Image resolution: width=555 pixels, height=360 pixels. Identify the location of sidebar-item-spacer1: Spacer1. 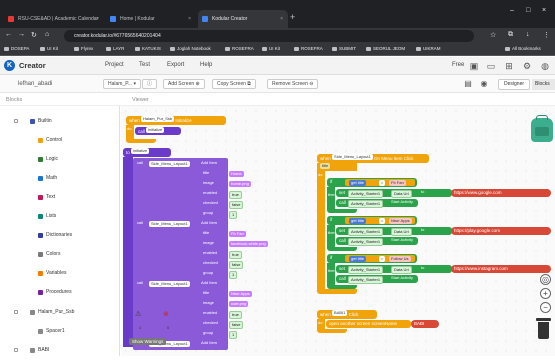
(60, 331).